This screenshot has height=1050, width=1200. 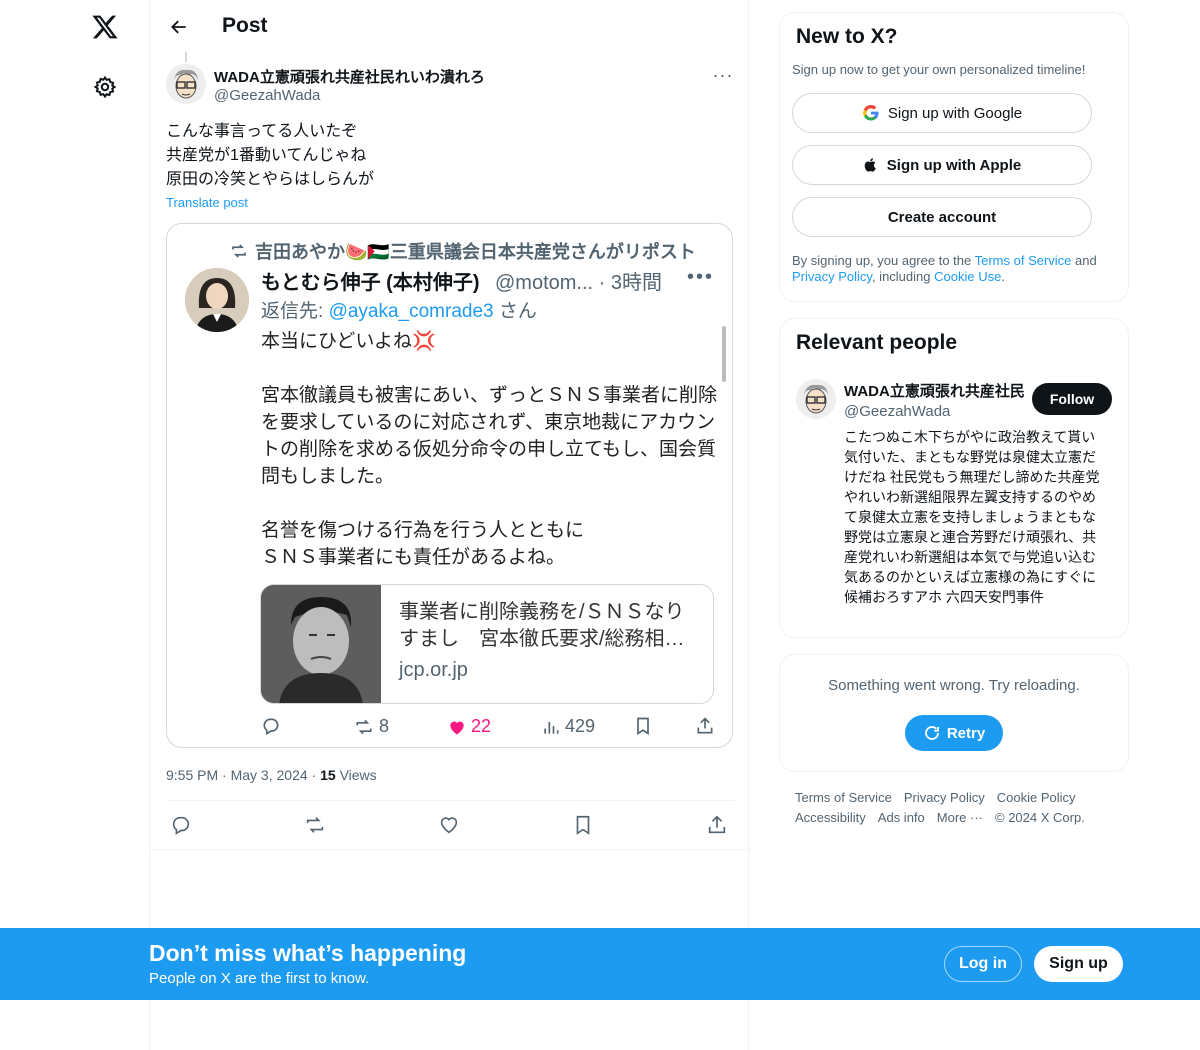 I want to click on embed-repost-count: 8, so click(x=384, y=726).